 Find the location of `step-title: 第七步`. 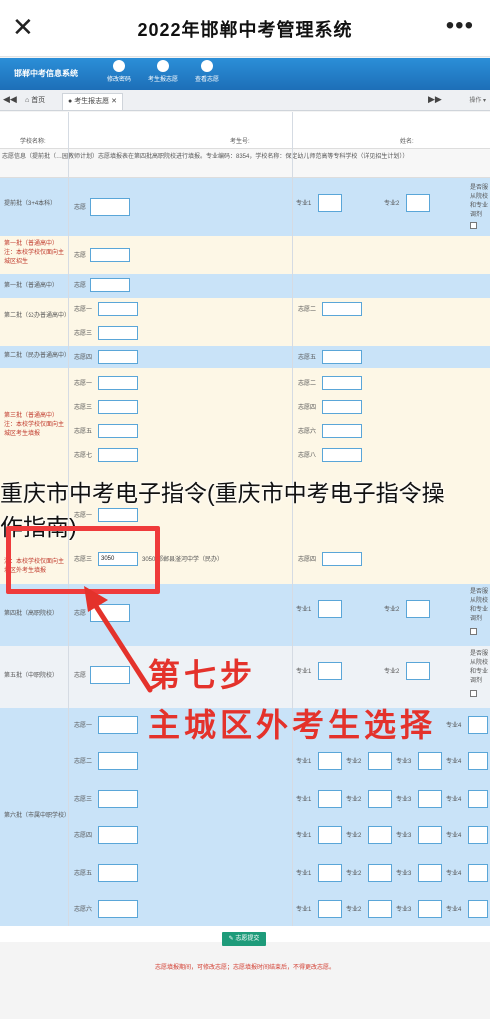

step-title: 第七步 is located at coordinates (202, 675).